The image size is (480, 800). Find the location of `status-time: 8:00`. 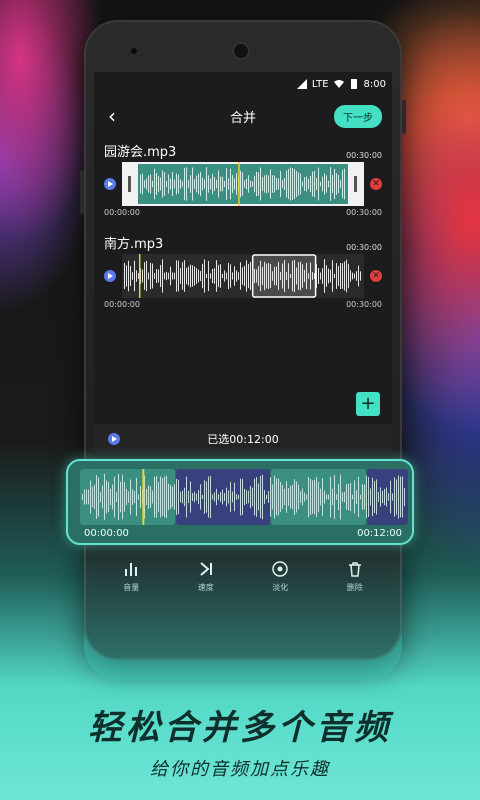

status-time: 8:00 is located at coordinates (374, 84).